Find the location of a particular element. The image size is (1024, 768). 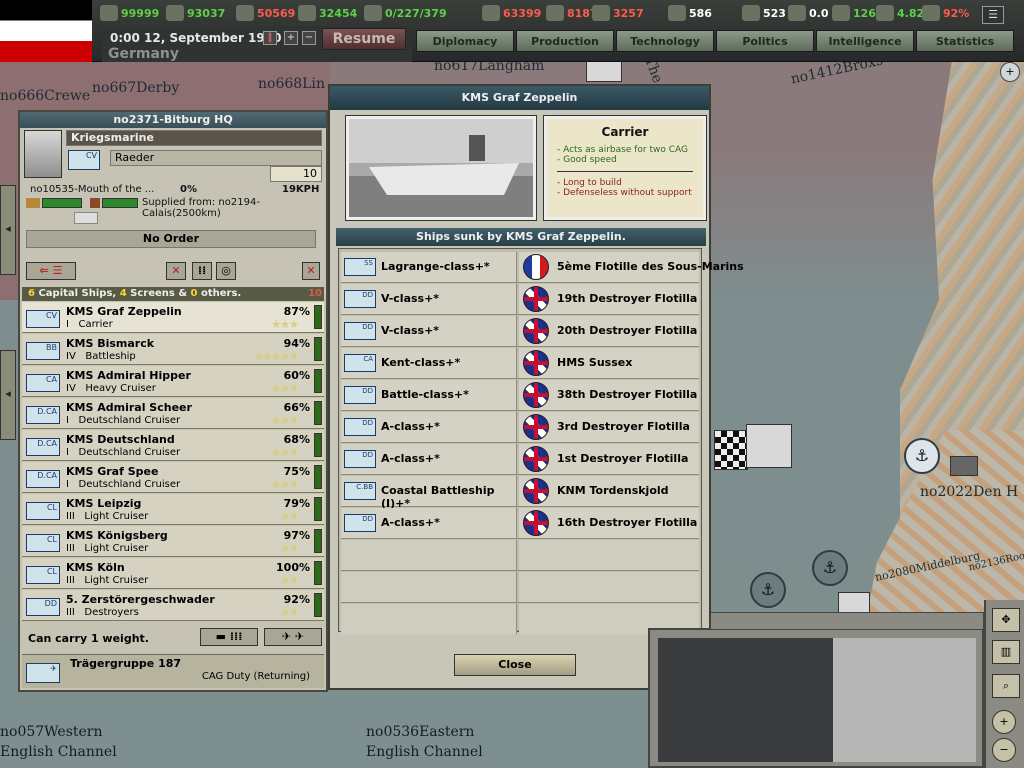

ship-row: CV KMS Graf Zeppelin I Carrier 87% ★★★ is located at coordinates (173, 317).